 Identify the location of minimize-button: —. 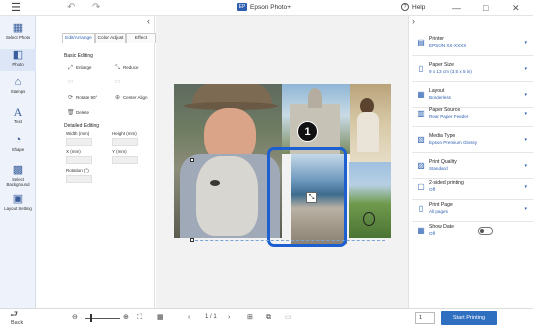
(456, 8).